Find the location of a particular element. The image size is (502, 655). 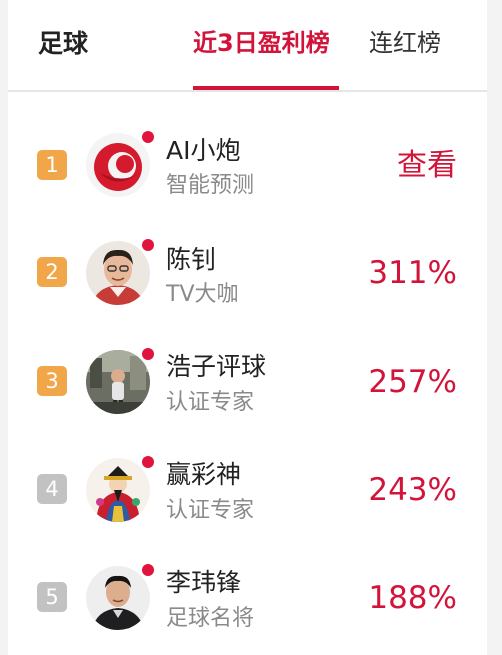

profit-rate: 257% is located at coordinates (412, 382).